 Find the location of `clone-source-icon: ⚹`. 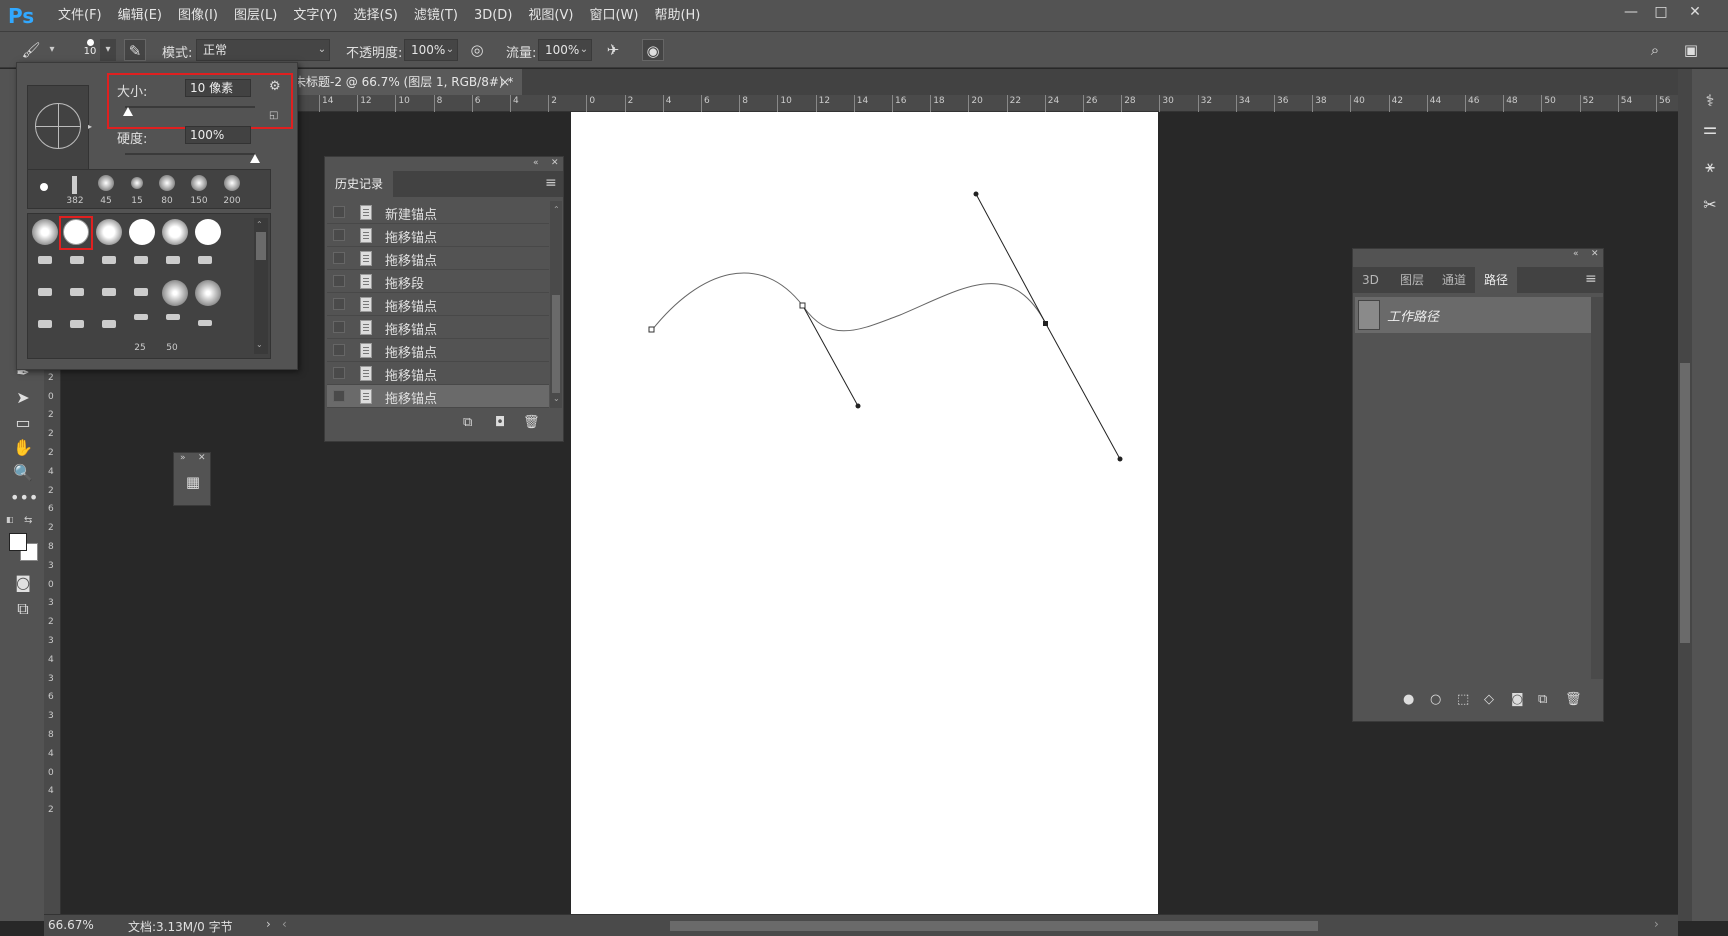

clone-source-icon: ⚹ is located at coordinates (1710, 167).